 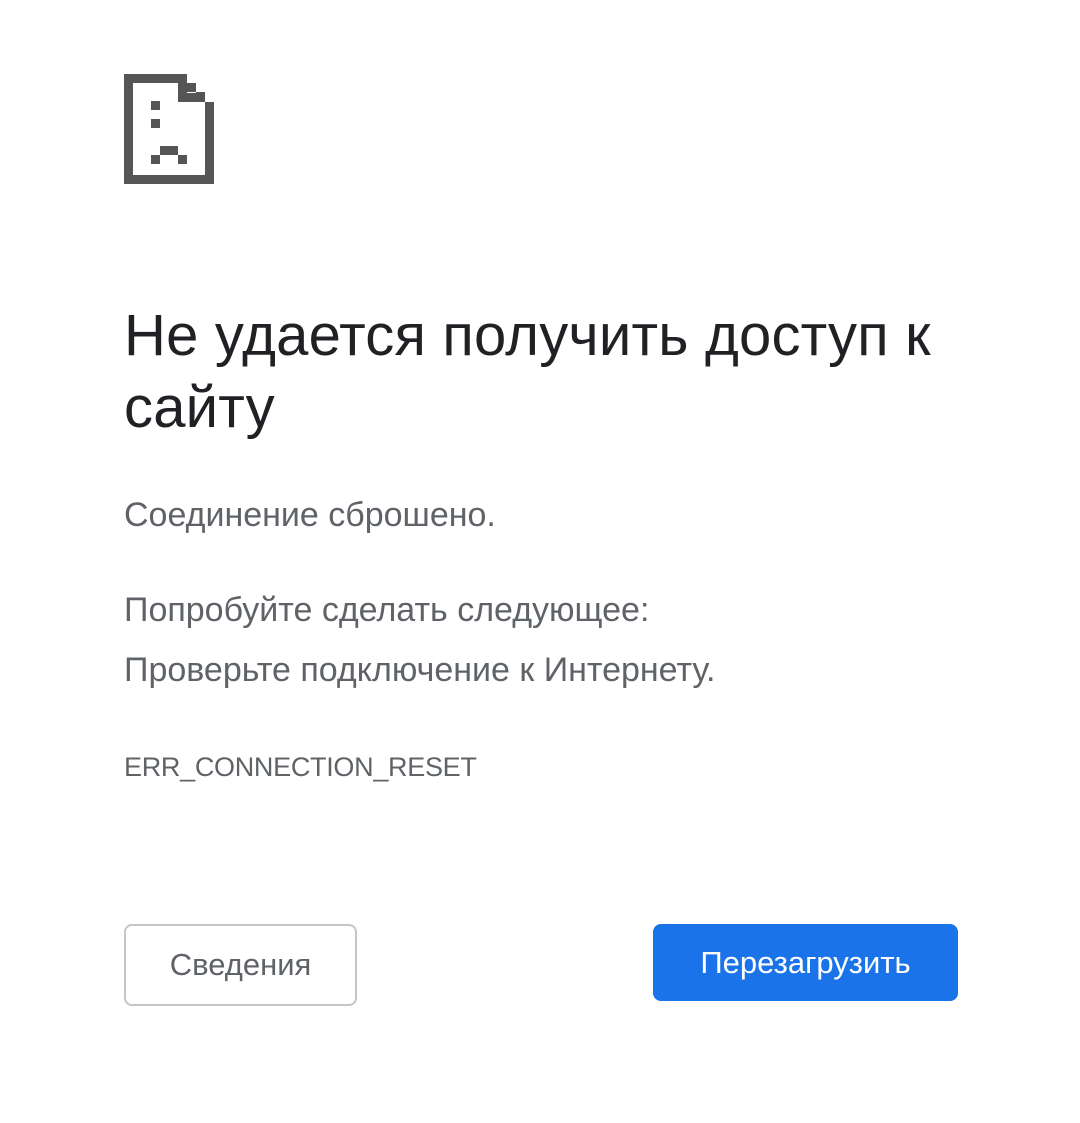 What do you see at coordinates (169, 129) in the screenshot?
I see `sad-page-icon` at bounding box center [169, 129].